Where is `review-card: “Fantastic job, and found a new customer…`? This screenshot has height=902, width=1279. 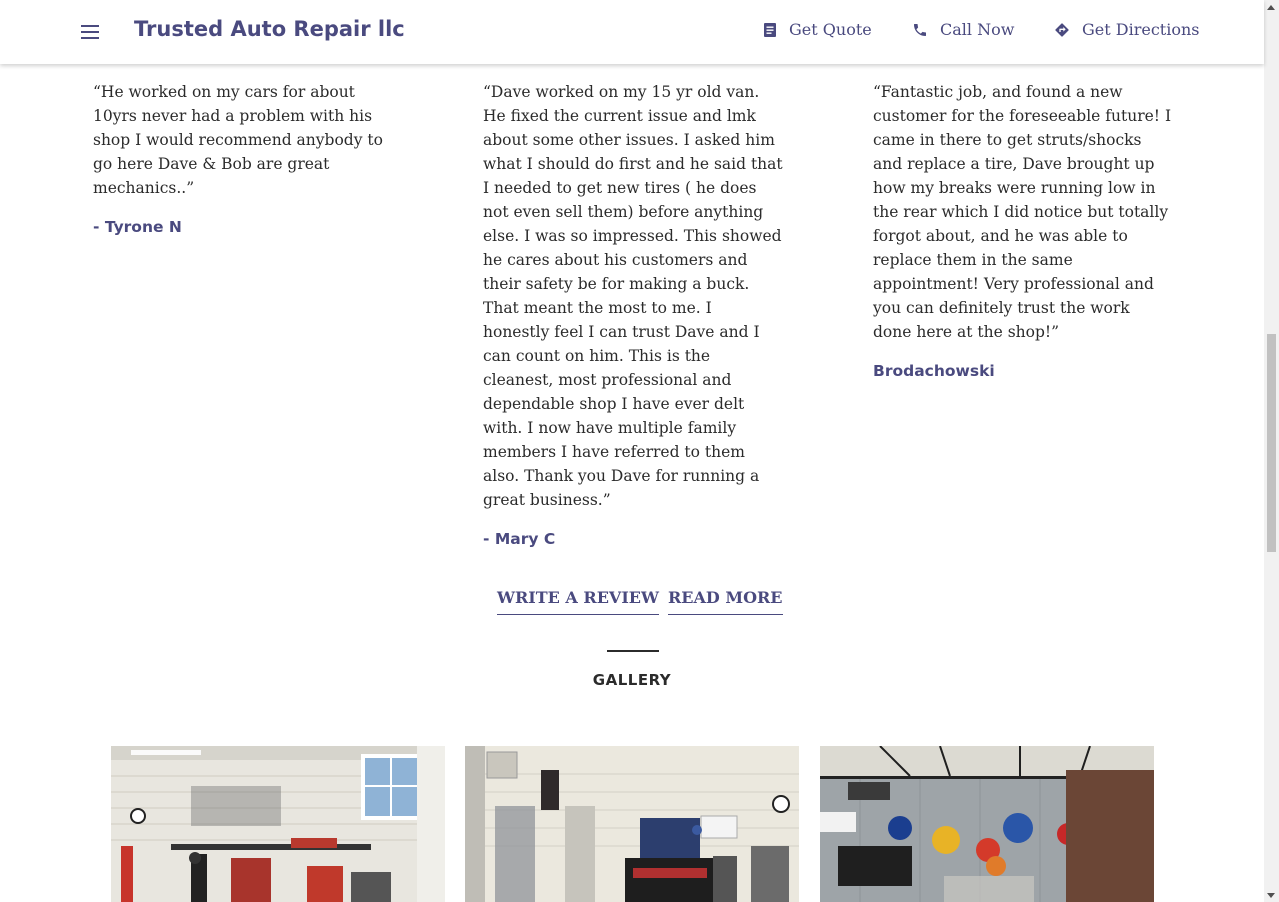 review-card: “Fantastic job, and found a new customer… is located at coordinates (1023, 231).